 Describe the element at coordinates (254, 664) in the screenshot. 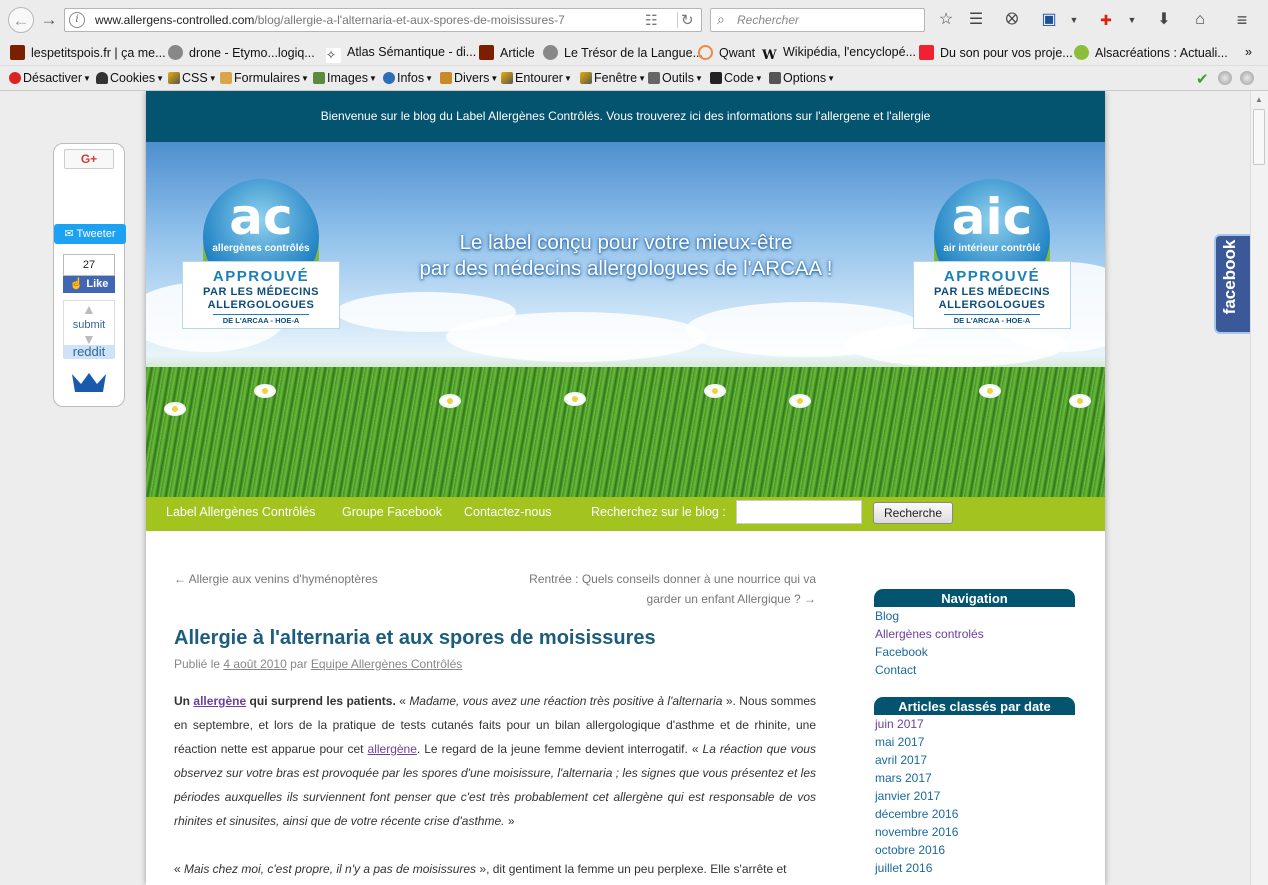

I see `post-date-link: 4 août 2010` at that location.